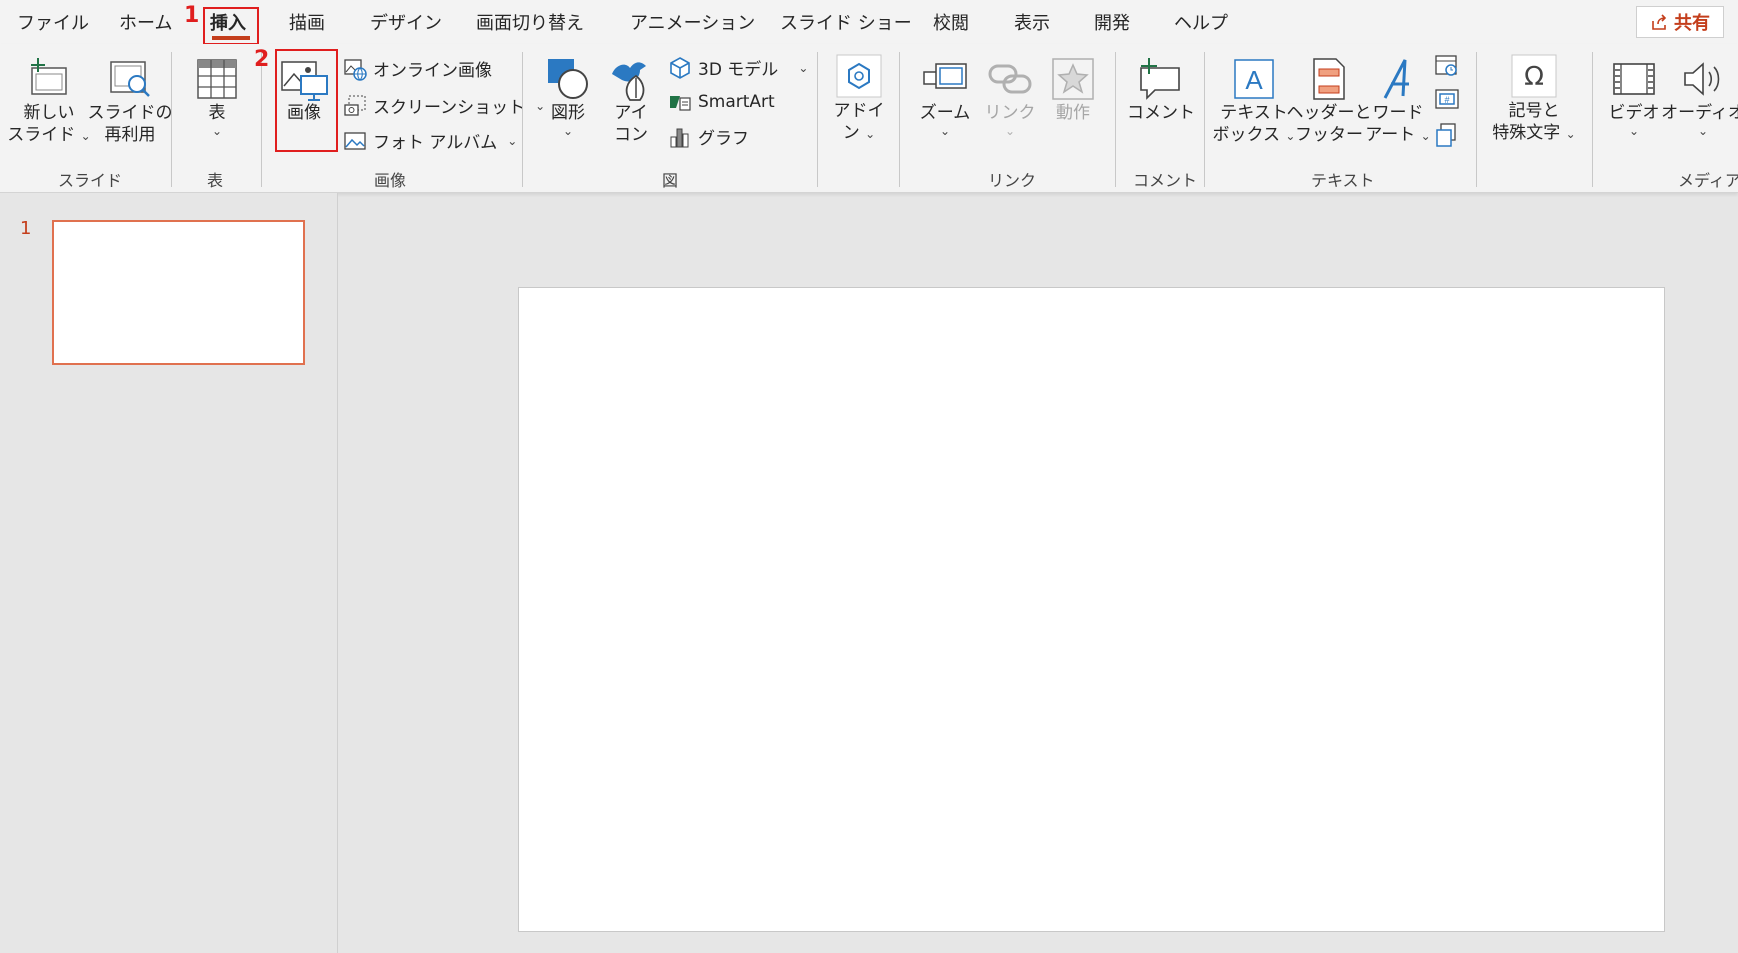 This screenshot has width=1738, height=953. What do you see at coordinates (307, 22) in the screenshot?
I see `tab-draw: 描画` at bounding box center [307, 22].